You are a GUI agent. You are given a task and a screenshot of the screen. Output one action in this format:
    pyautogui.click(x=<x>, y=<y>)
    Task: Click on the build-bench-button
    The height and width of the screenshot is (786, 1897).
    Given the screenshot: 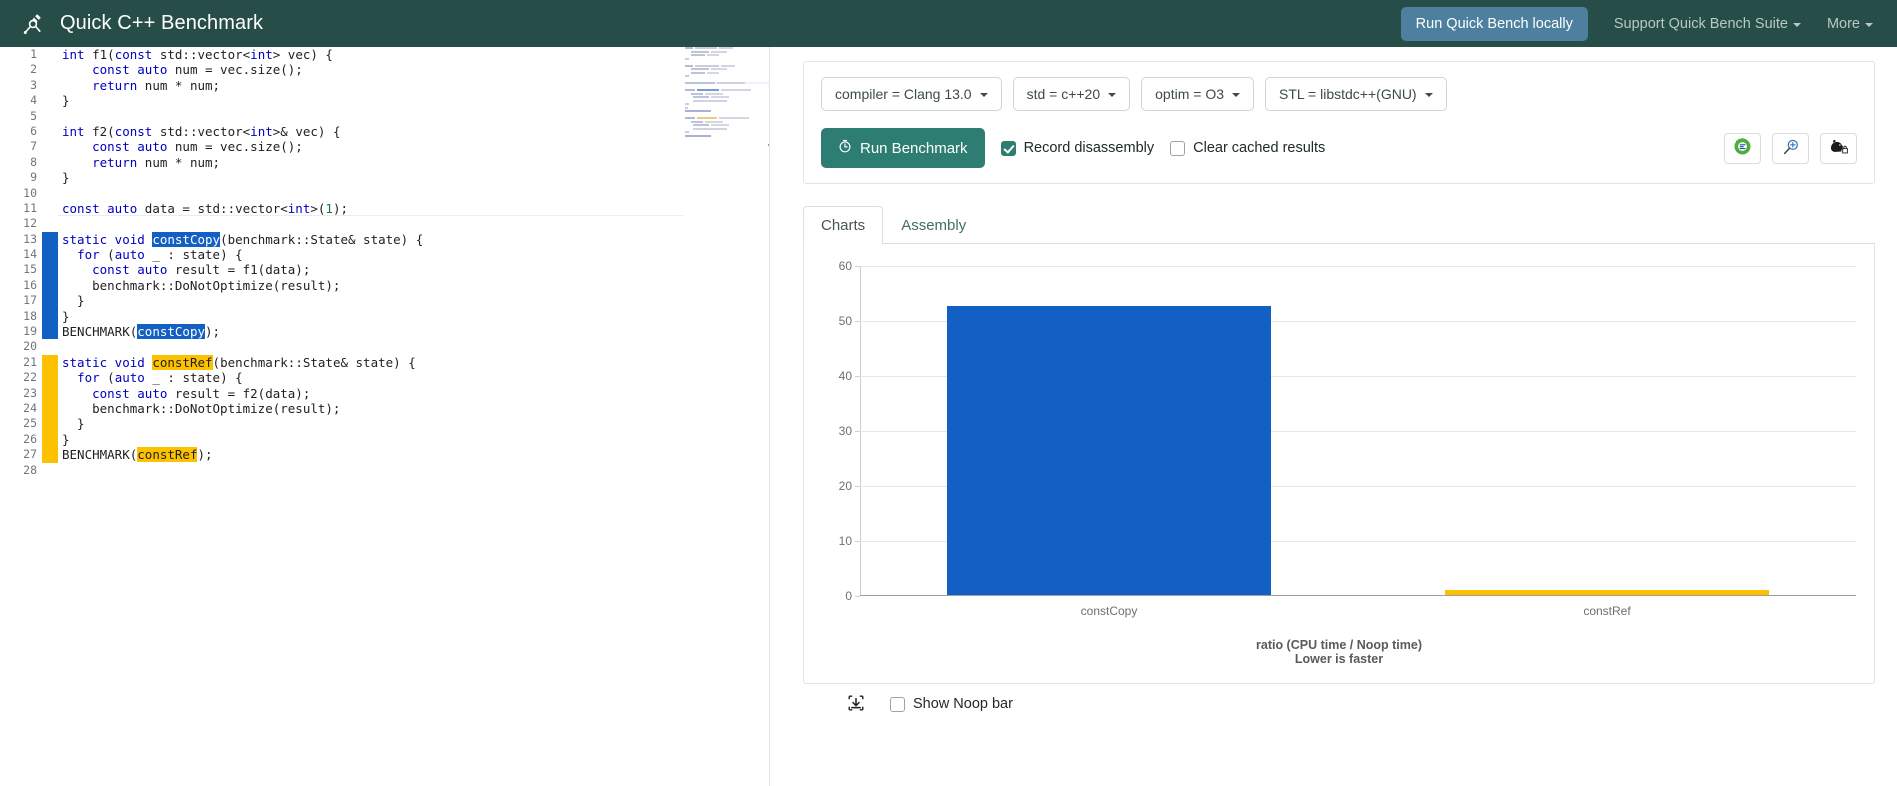 What is the action you would take?
    pyautogui.click(x=1838, y=148)
    